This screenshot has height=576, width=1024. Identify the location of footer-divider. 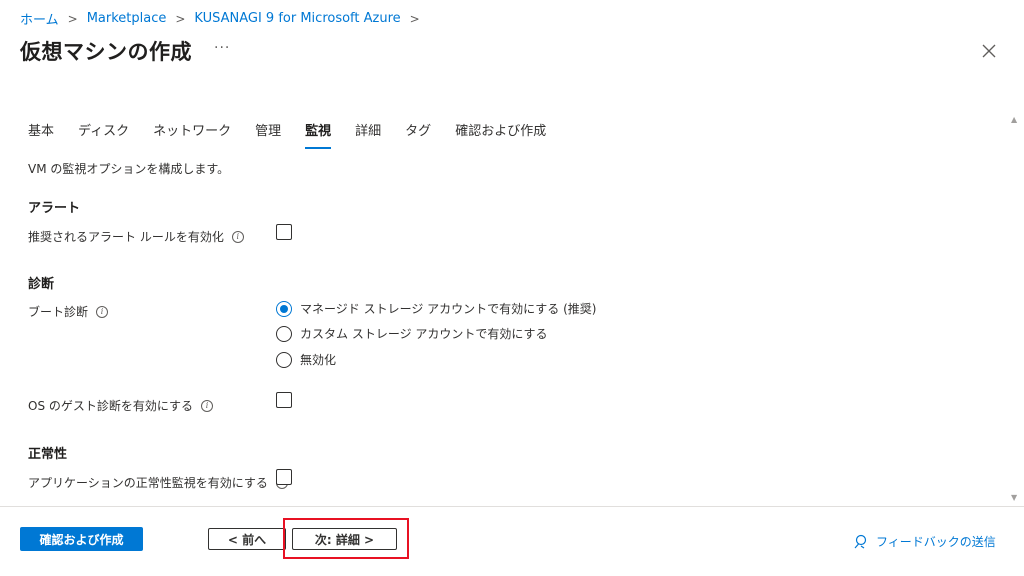
(512, 506).